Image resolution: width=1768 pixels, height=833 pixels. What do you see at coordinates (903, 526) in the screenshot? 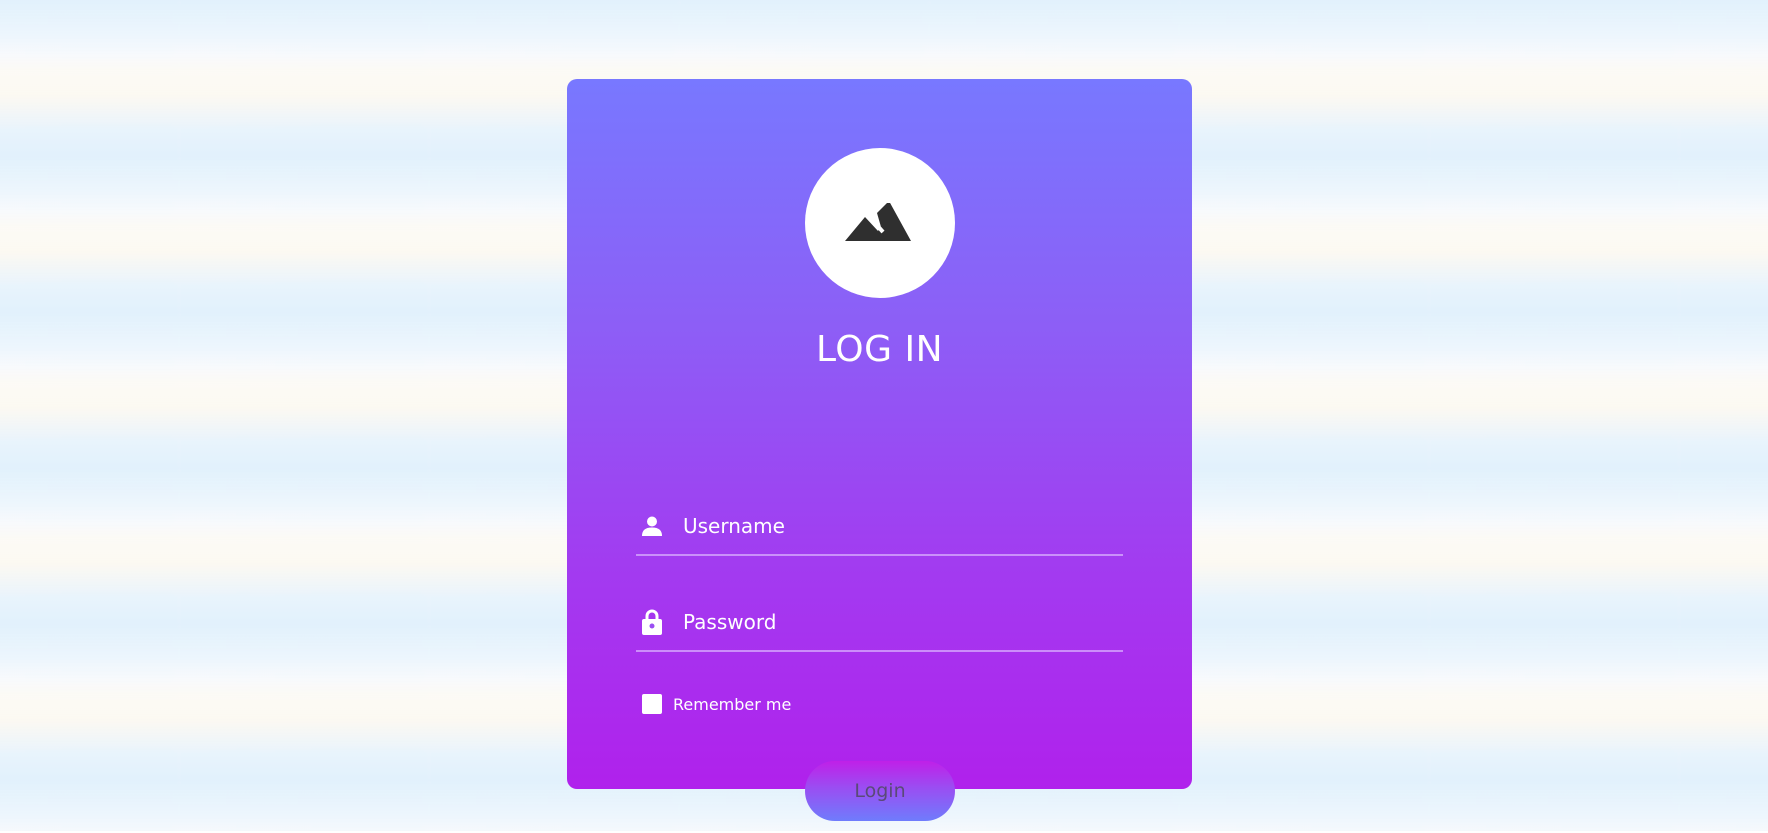
I see `username-input` at bounding box center [903, 526].